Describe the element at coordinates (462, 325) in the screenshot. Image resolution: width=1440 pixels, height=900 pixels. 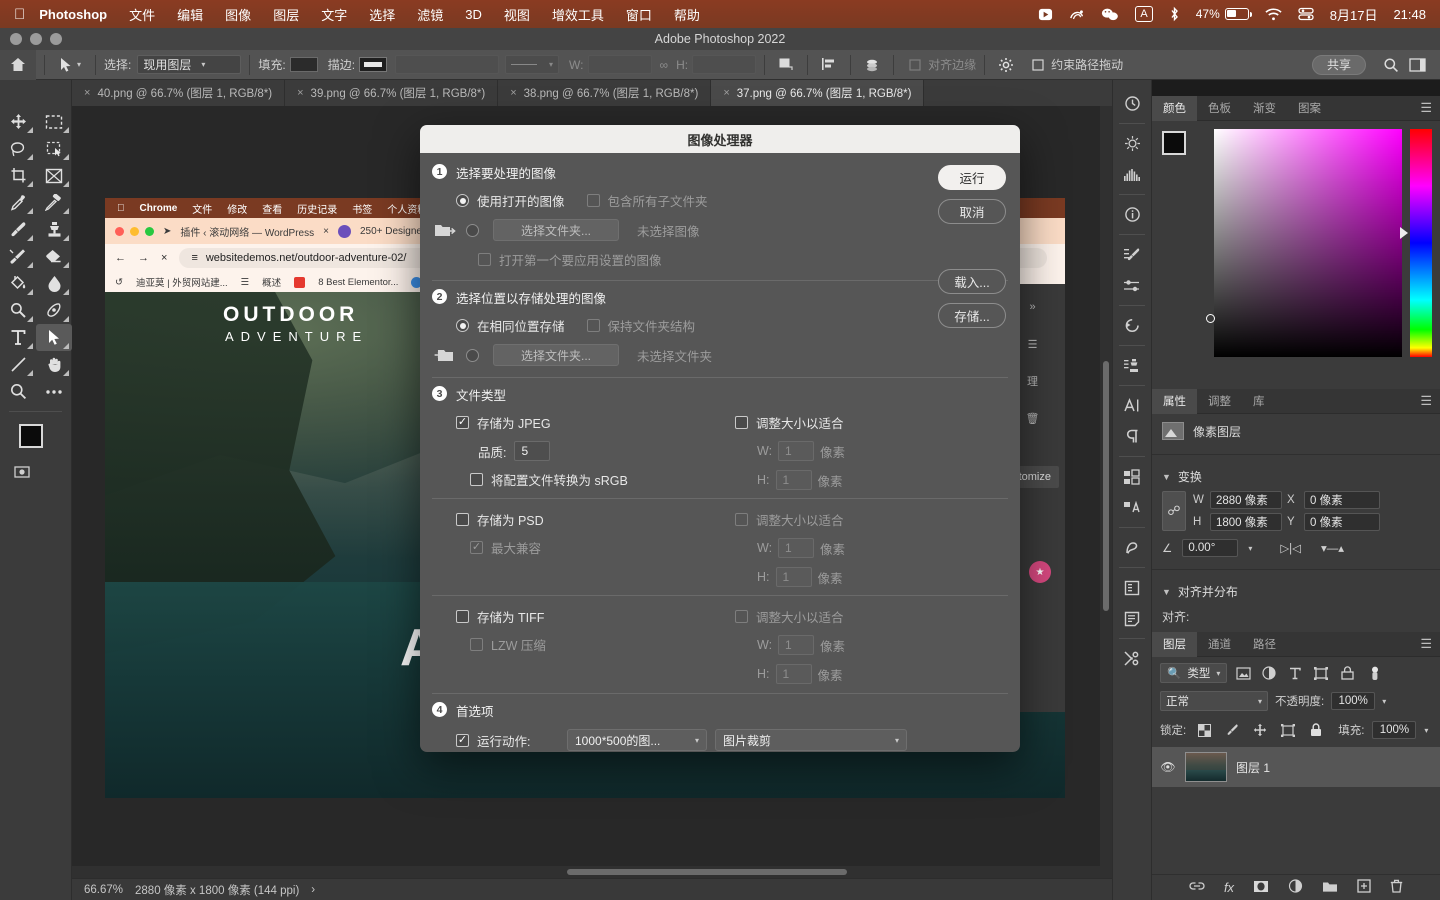
I see `save-same-location-radio` at that location.